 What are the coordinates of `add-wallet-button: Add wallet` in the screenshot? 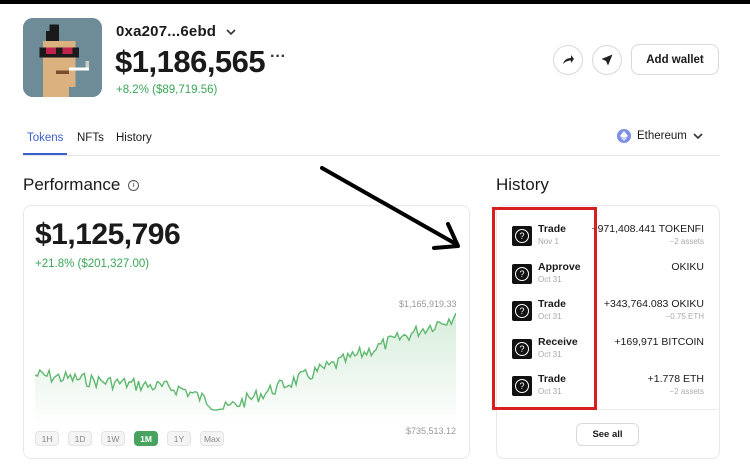 It's located at (675, 59).